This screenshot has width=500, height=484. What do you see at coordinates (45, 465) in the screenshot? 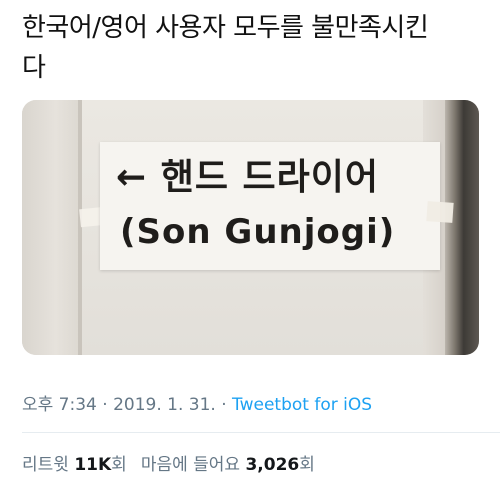
I see `retweets-label: 리트윗` at bounding box center [45, 465].